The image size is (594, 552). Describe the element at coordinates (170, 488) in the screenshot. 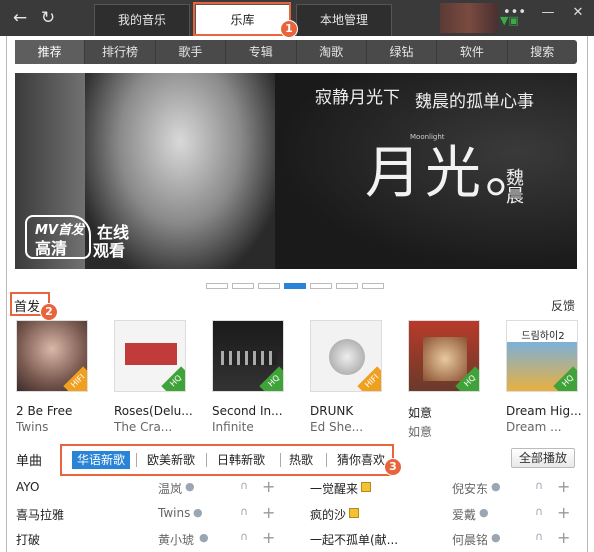

I see `song-artist: 温岚` at that location.